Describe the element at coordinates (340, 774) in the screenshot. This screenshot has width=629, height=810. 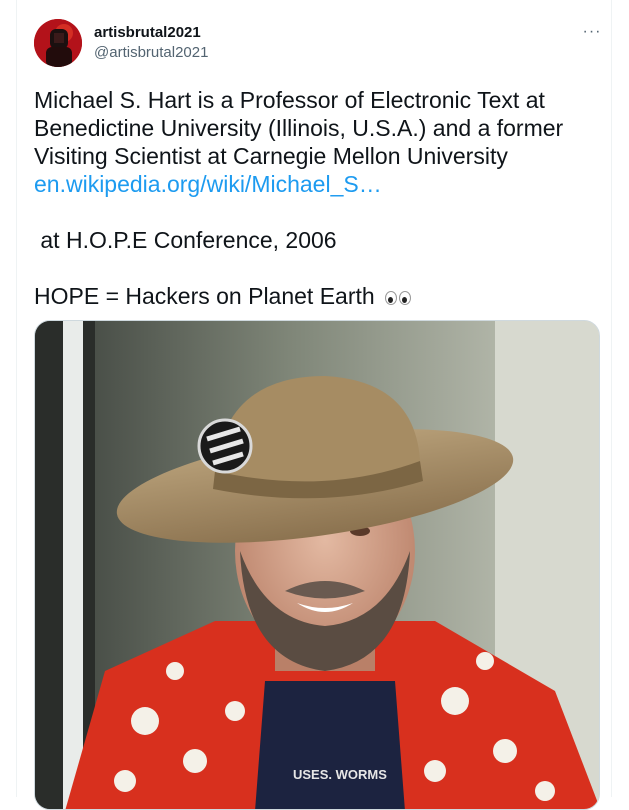
I see `shirt-text: USES. WORMS` at that location.